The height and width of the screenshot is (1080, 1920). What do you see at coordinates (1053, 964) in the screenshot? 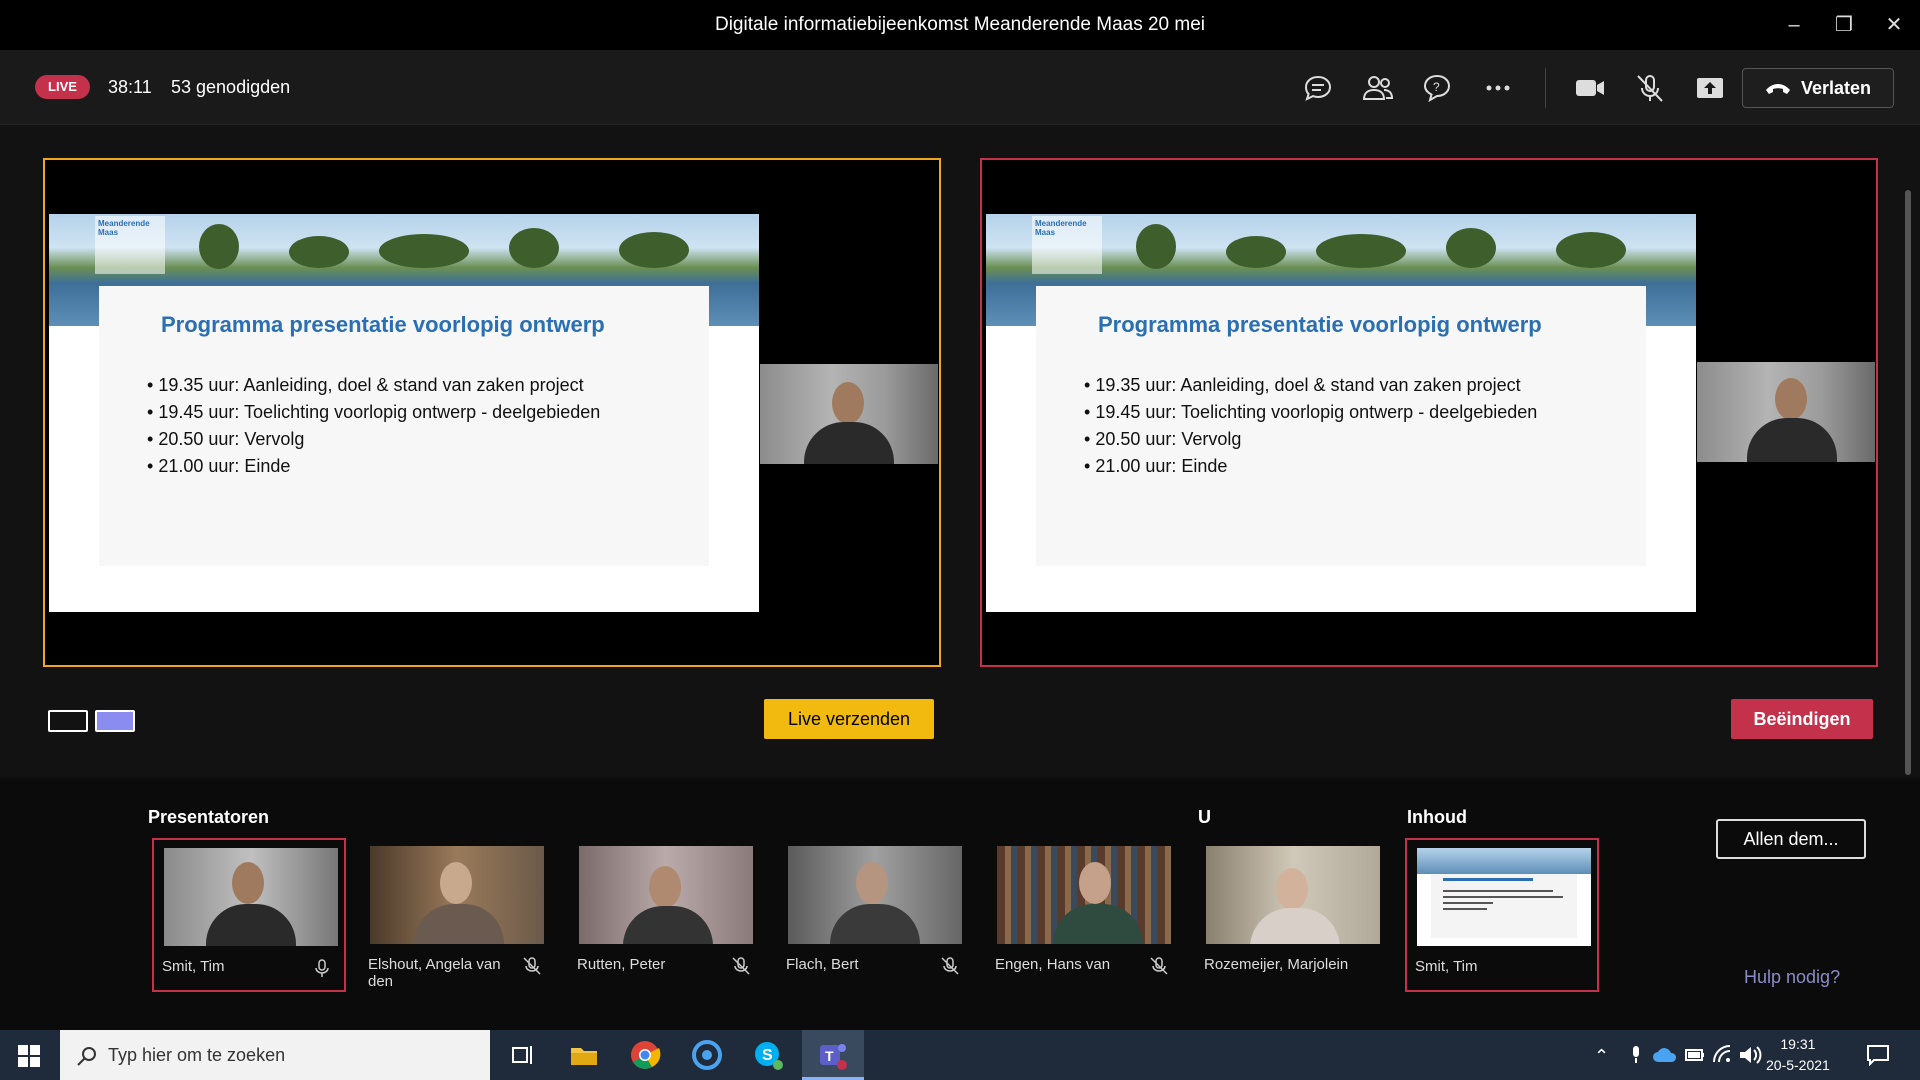
I see `participant-name: Engen, Hans van` at bounding box center [1053, 964].